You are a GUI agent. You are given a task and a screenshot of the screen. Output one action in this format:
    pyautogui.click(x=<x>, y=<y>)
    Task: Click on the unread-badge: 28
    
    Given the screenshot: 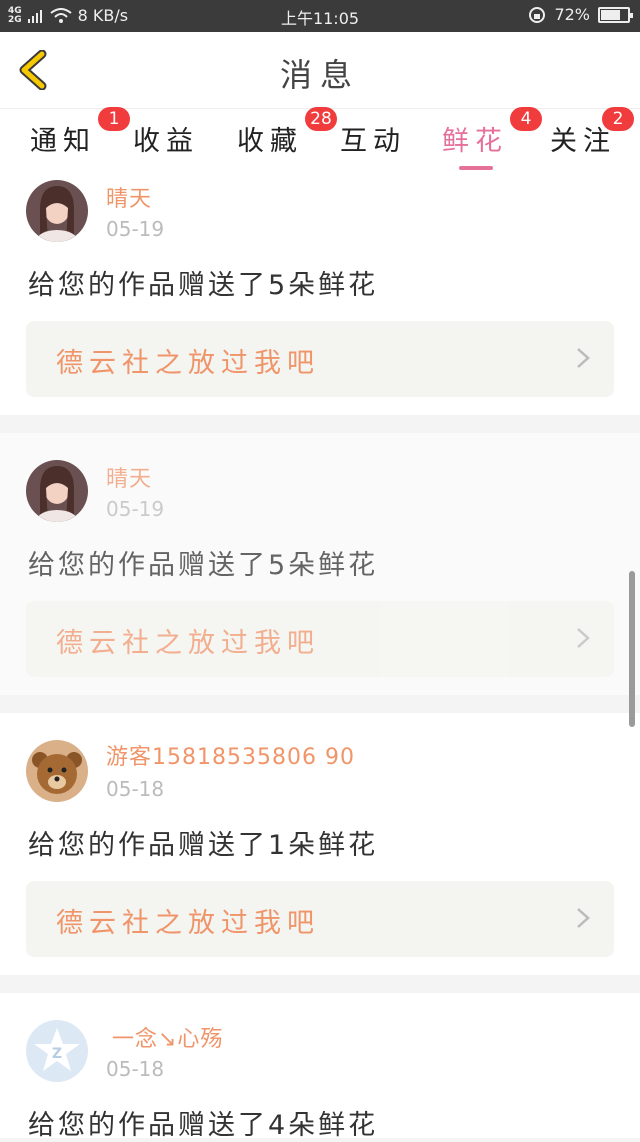 What is the action you would take?
    pyautogui.click(x=321, y=119)
    